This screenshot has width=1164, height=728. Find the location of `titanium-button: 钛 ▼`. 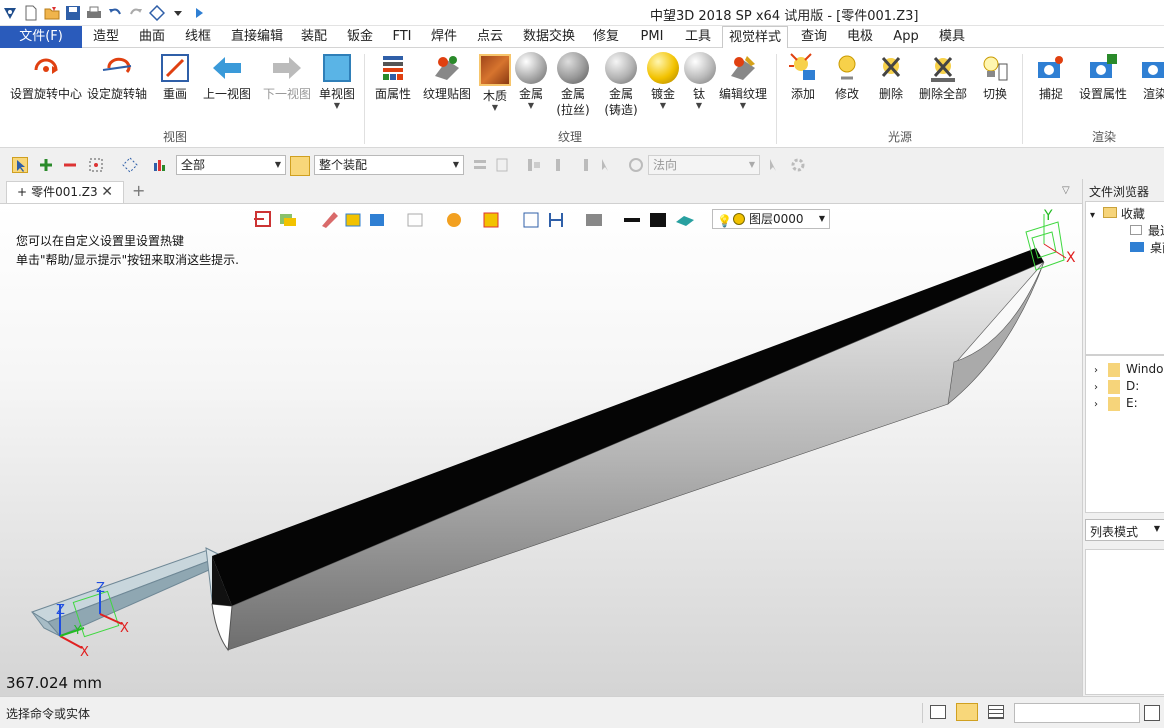

titanium-button: 钛 ▼ is located at coordinates (700, 81).